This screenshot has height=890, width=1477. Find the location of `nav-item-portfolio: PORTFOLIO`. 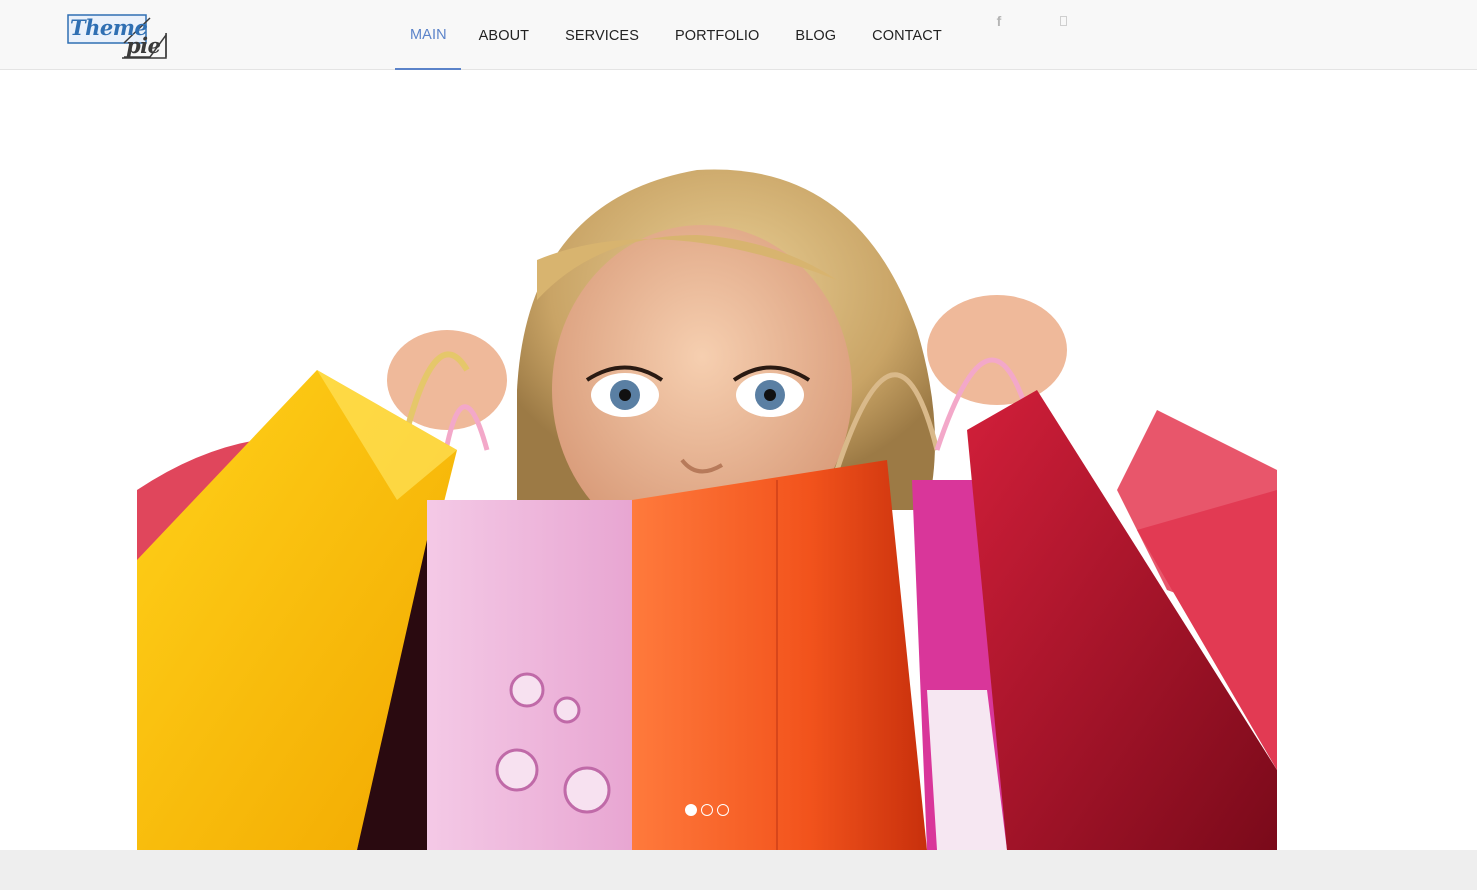

nav-item-portfolio: PORTFOLIO is located at coordinates (717, 35).